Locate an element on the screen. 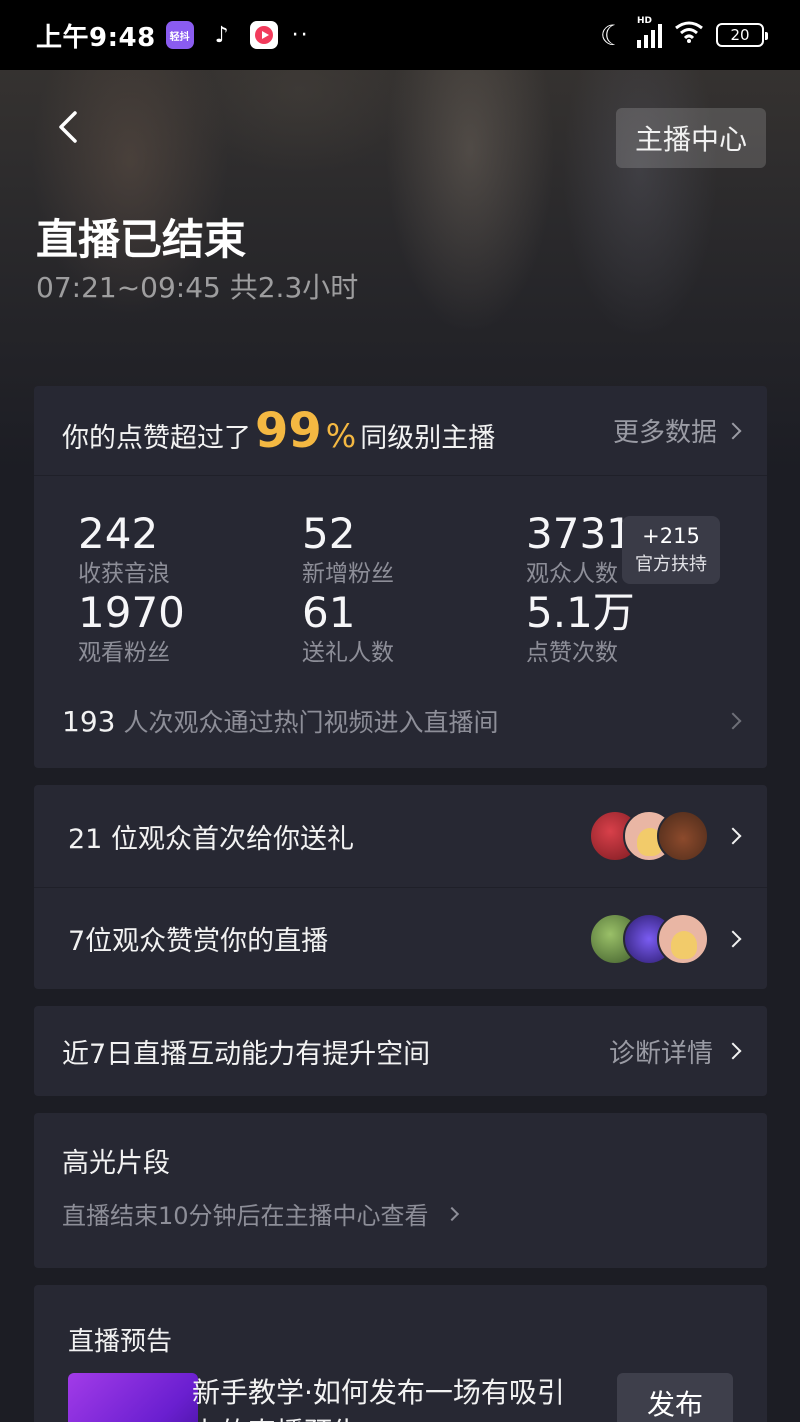  battery-icon: 20 is located at coordinates (742, 35).